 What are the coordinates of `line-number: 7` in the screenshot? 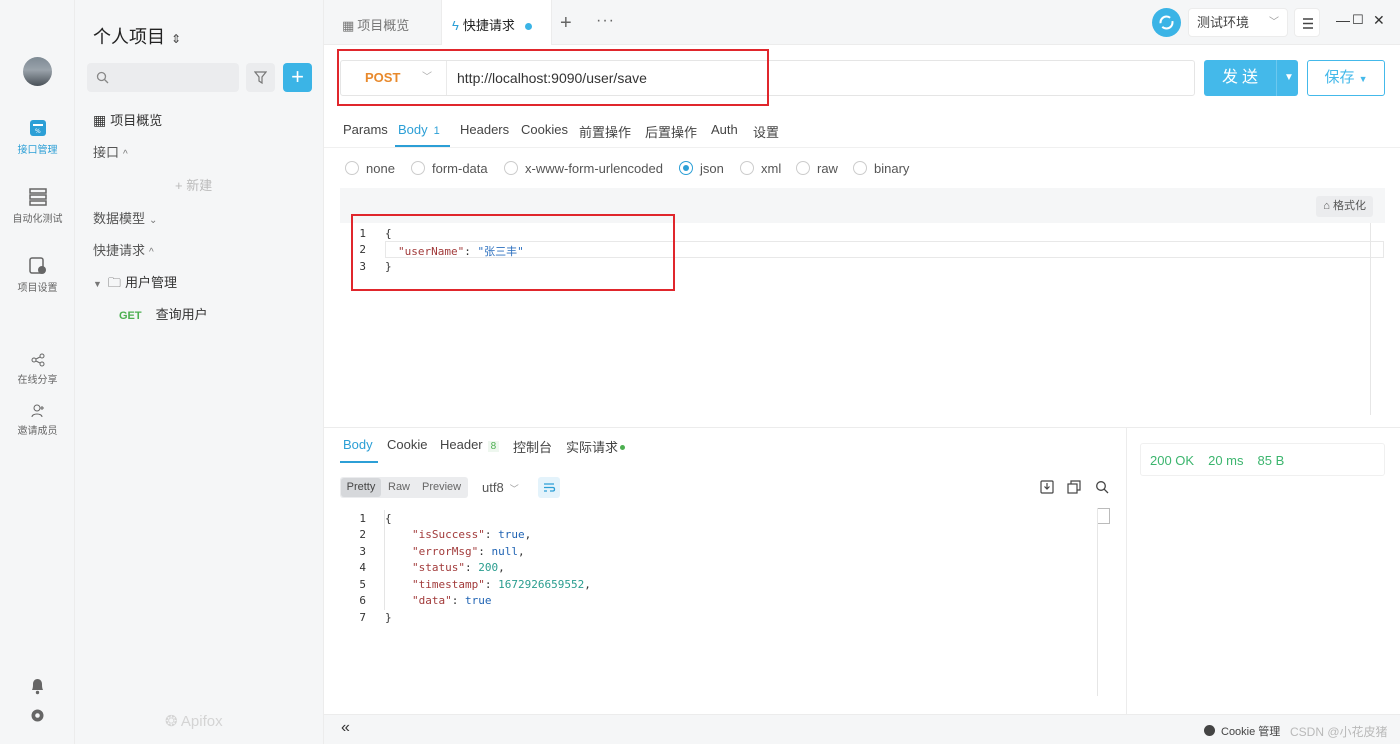 It's located at (362, 617).